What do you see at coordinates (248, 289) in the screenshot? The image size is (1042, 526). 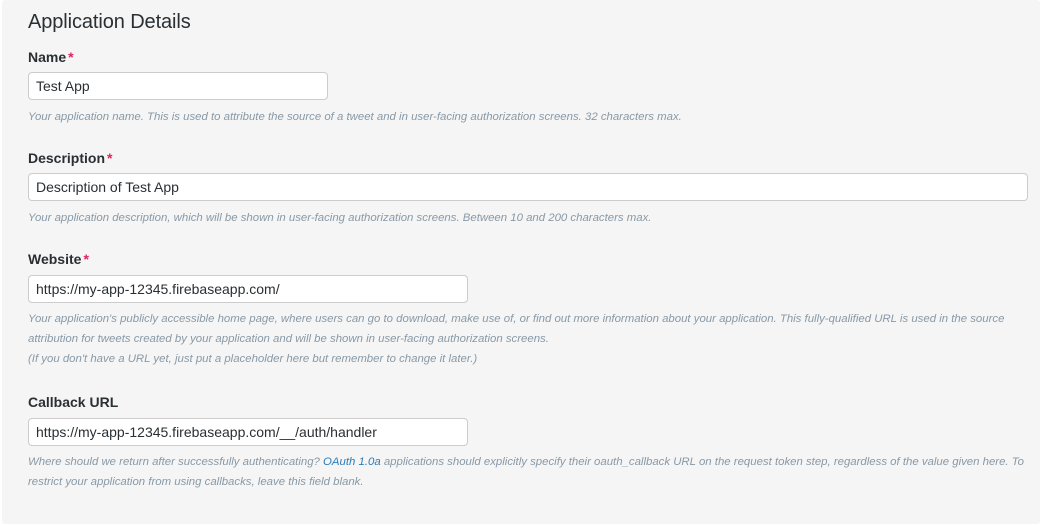 I see `website-input` at bounding box center [248, 289].